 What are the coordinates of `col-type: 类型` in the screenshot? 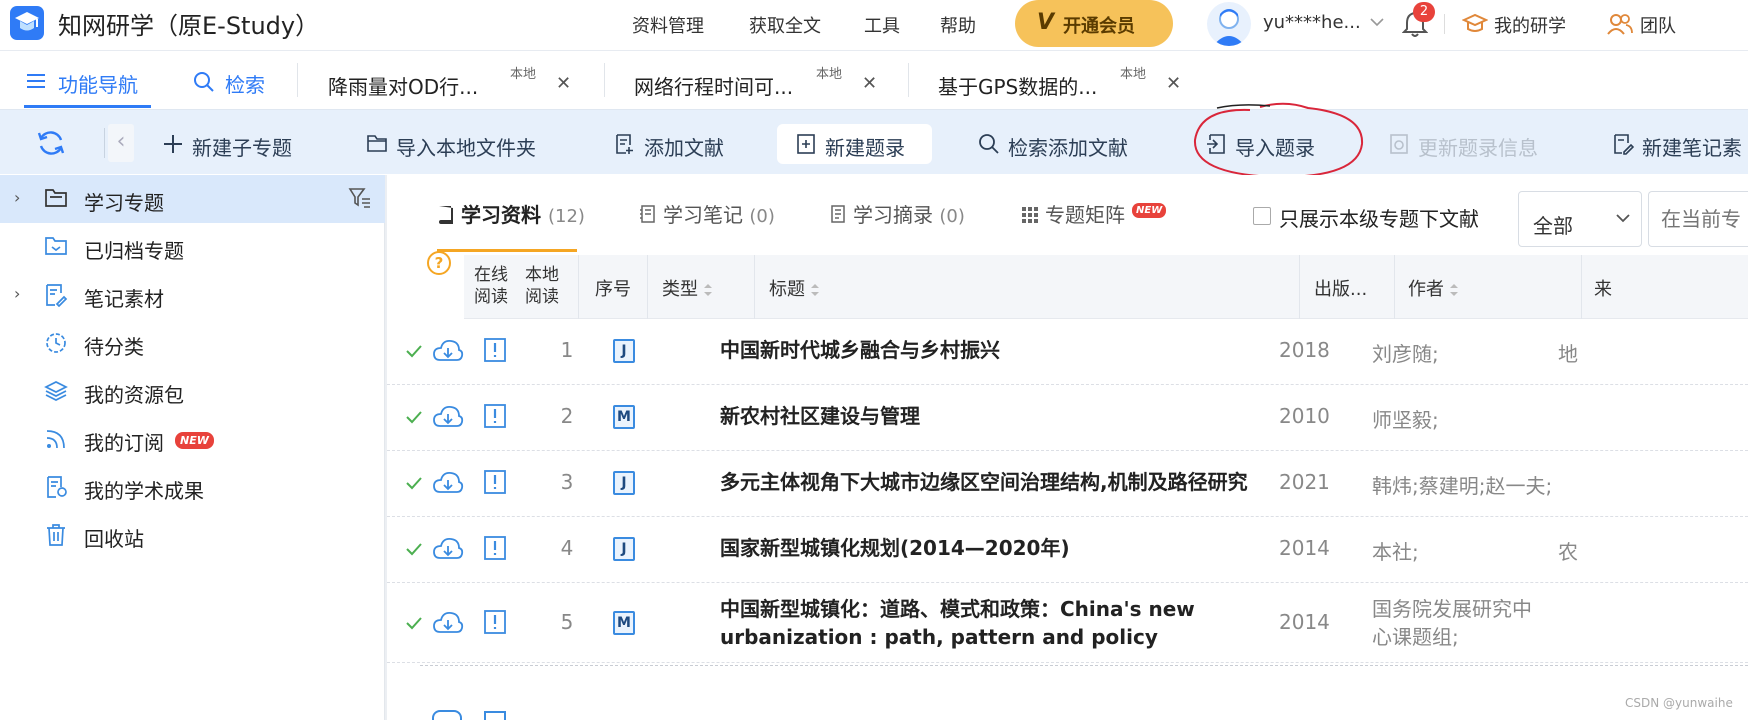 It's located at (701, 287).